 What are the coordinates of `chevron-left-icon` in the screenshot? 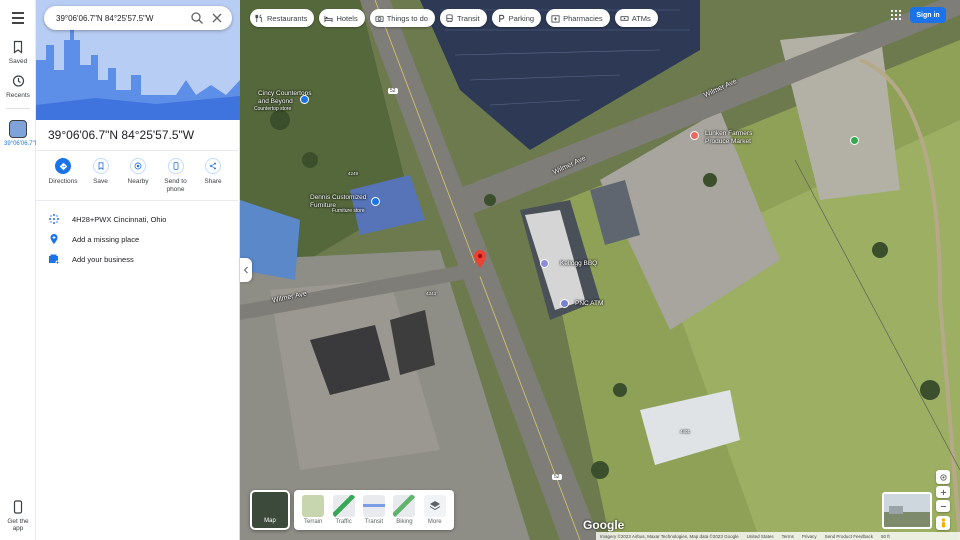 It's located at (245, 270).